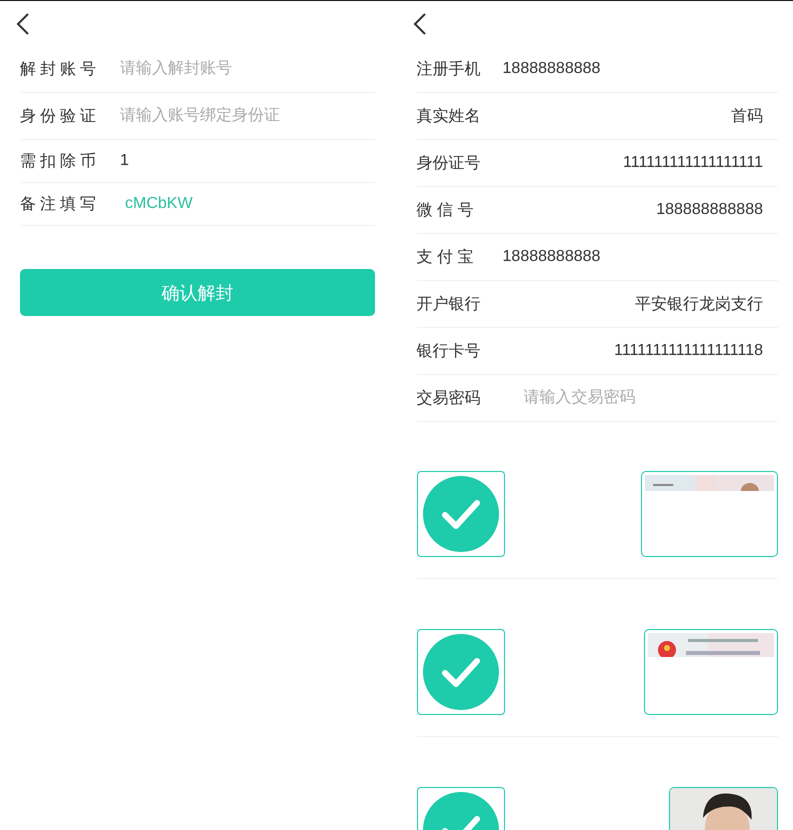 The width and height of the screenshot is (793, 830). What do you see at coordinates (247, 204) in the screenshot?
I see `input-field: cMCbKW` at bounding box center [247, 204].